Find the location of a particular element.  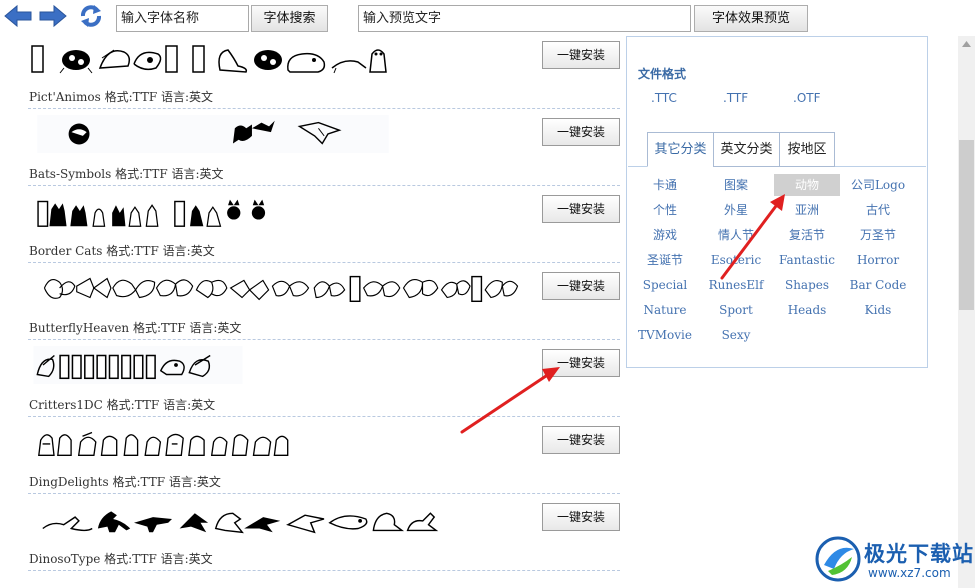

font-row: 一键安装 DinosoType 格式:TTF 语言:英文 is located at coordinates (324, 536).